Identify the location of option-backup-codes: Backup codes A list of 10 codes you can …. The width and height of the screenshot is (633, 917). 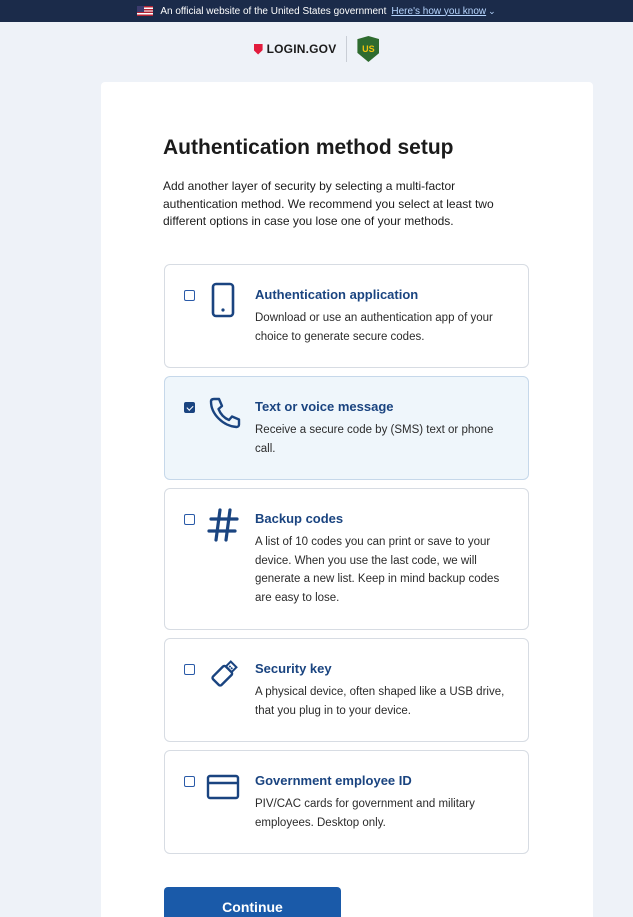
(346, 559).